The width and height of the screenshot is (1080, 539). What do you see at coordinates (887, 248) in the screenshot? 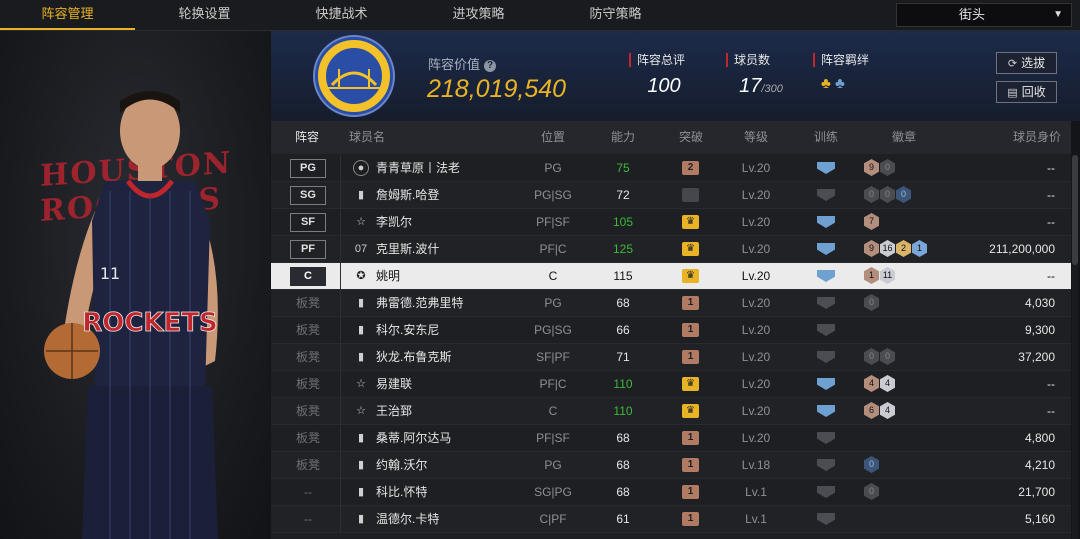
I see `badge-icon: 16` at bounding box center [887, 248].